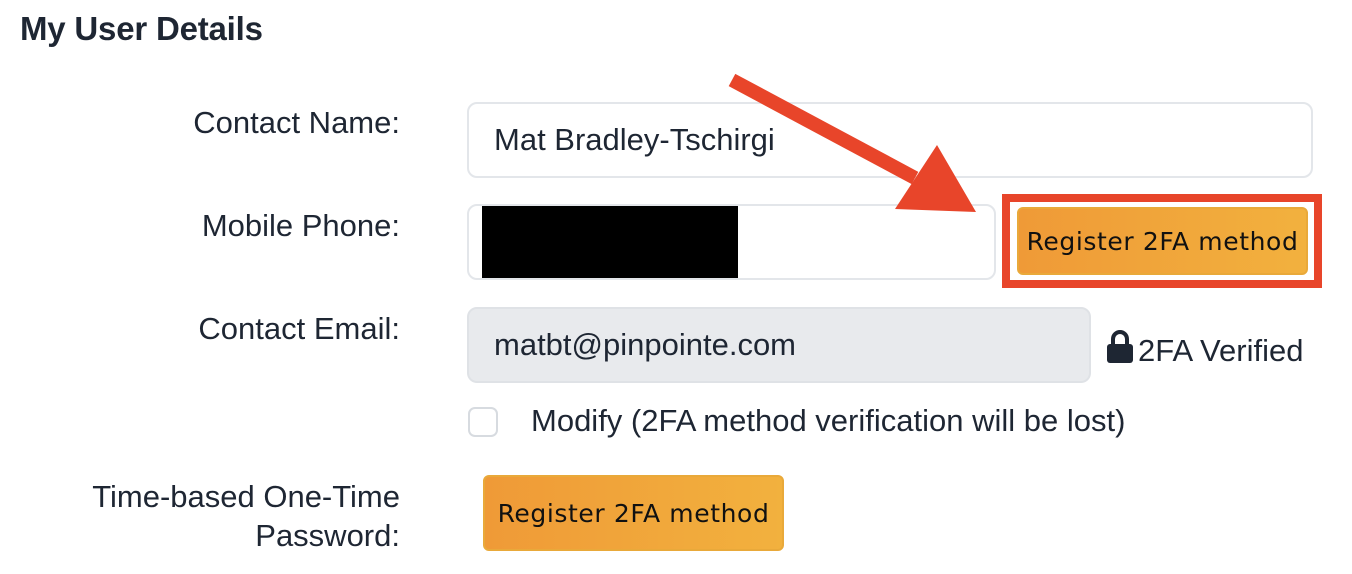 The width and height of the screenshot is (1352, 574). I want to click on 2fa-verified-status: 2FA Verified, so click(1204, 351).